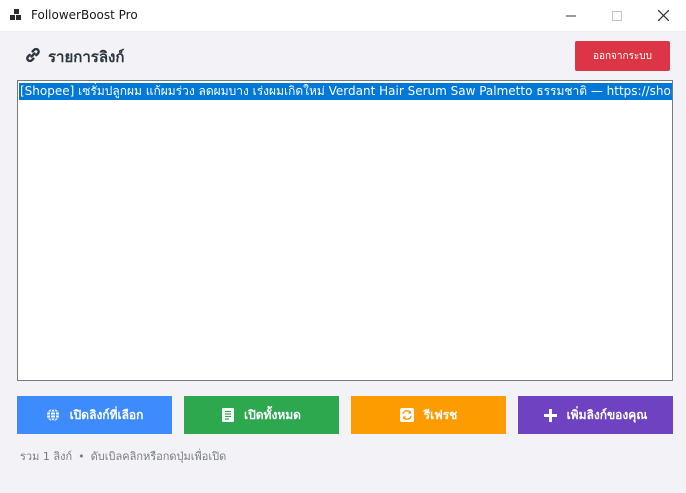 The height and width of the screenshot is (493, 686). What do you see at coordinates (52, 415) in the screenshot?
I see `globe-icon` at bounding box center [52, 415].